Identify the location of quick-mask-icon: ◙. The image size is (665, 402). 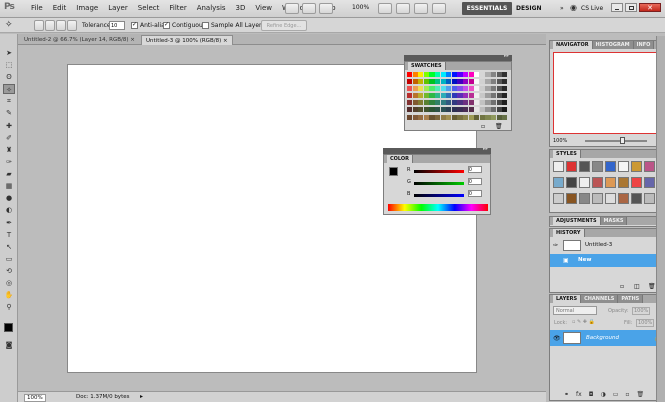
(9, 345).